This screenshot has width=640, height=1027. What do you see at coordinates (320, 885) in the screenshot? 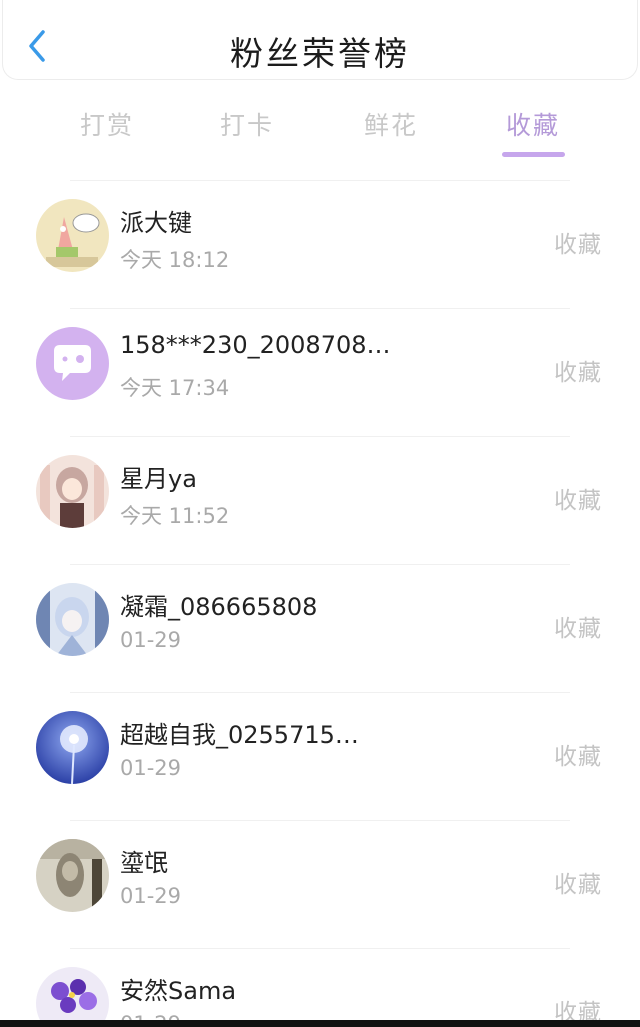
I see `list-item: 瑬氓 01-29 收藏` at bounding box center [320, 885].